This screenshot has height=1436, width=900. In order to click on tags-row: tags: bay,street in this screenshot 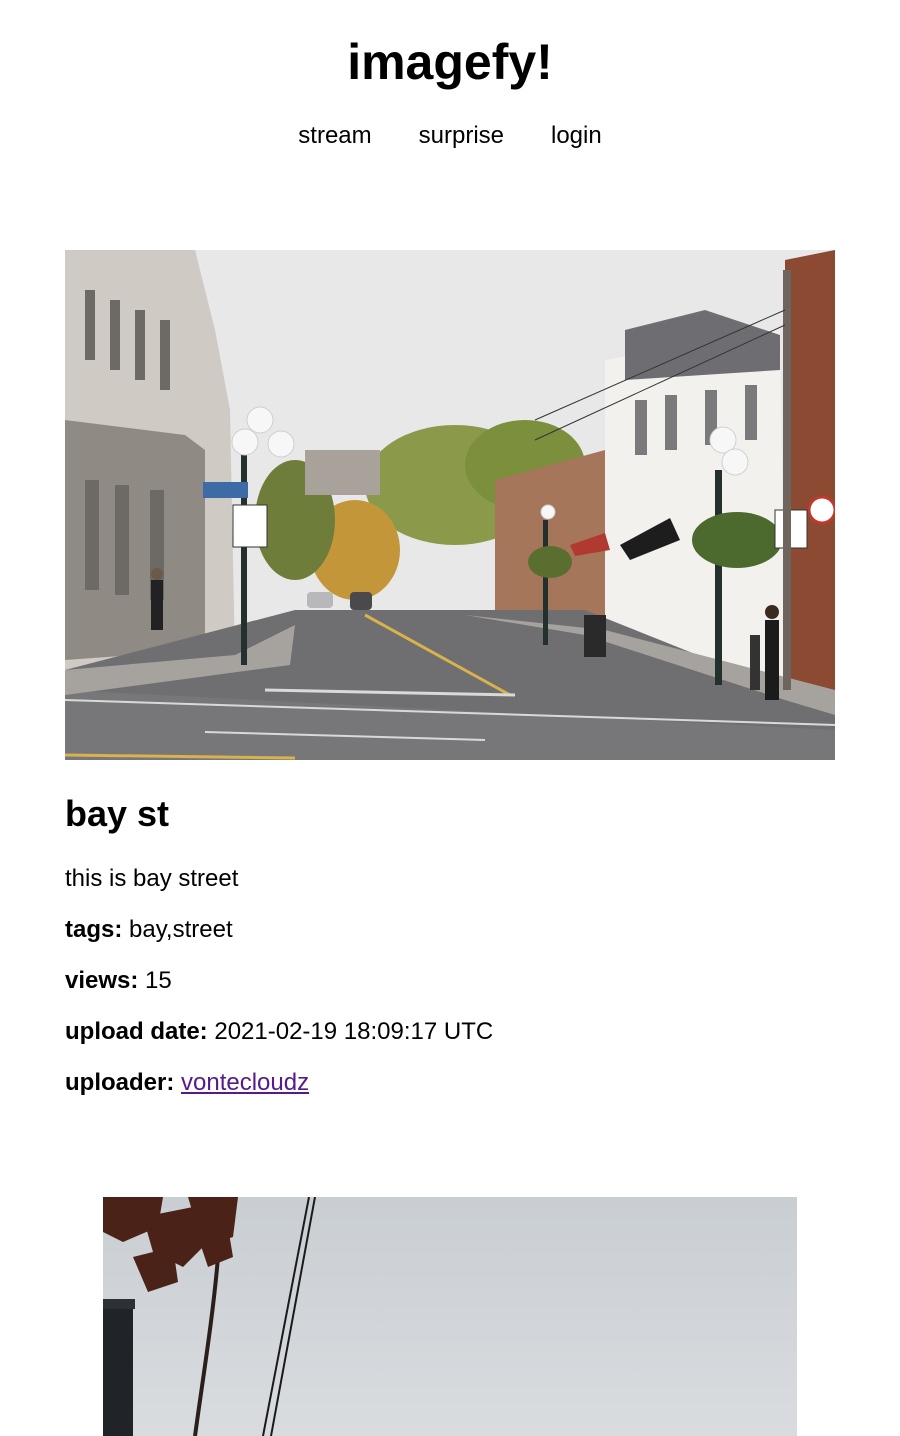, I will do `click(149, 930)`.